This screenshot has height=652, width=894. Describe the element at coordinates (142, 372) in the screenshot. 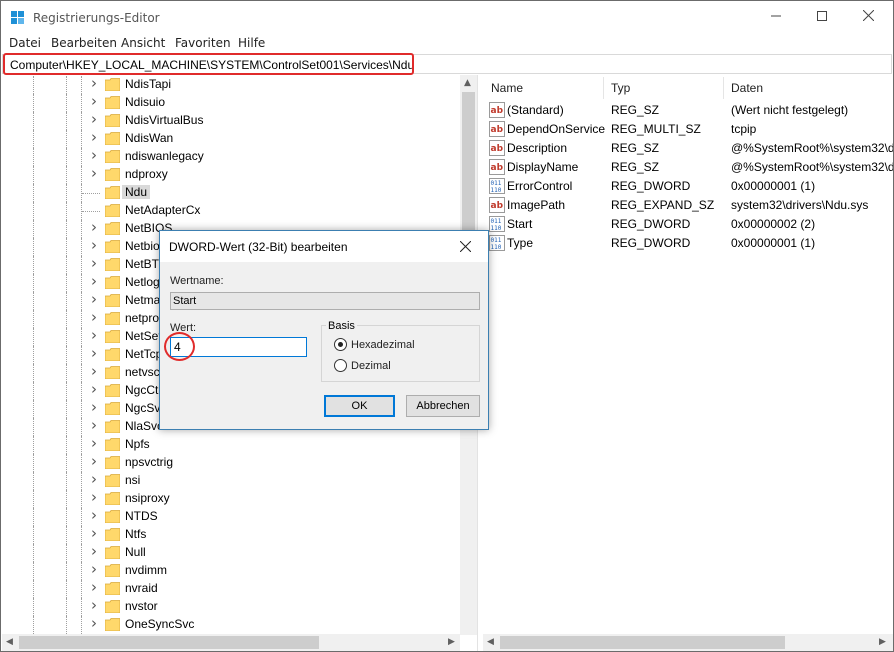

I see `tree-item-label: netvsc` at that location.